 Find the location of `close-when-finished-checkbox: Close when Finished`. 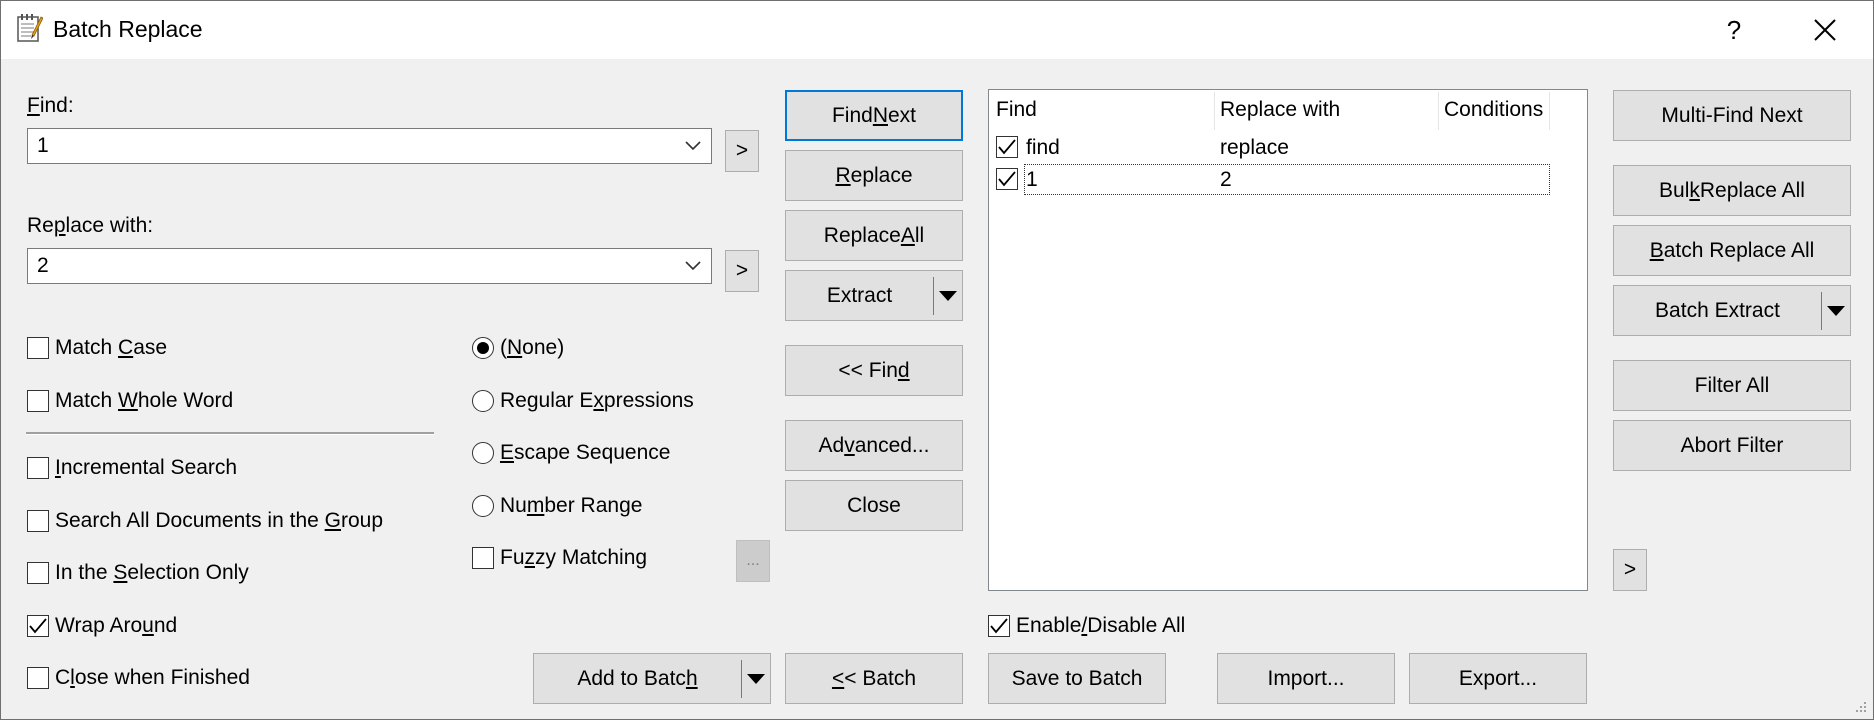

close-when-finished-checkbox: Close when Finished is located at coordinates (138, 678).